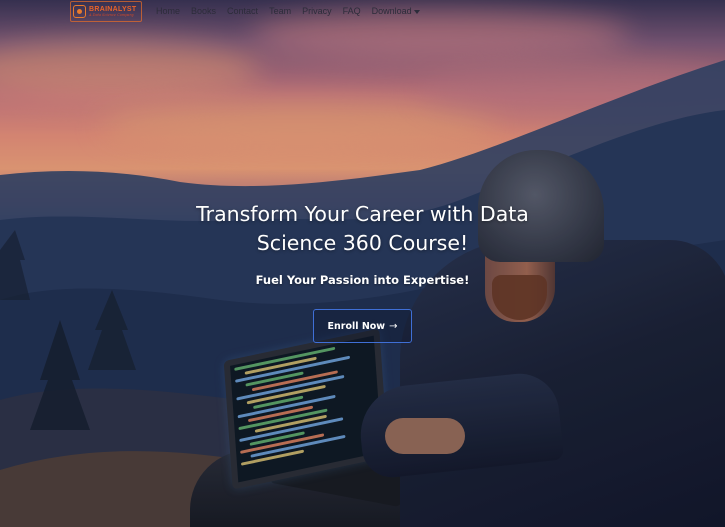  What do you see at coordinates (280, 11) in the screenshot?
I see `nav-link-team: Team` at bounding box center [280, 11].